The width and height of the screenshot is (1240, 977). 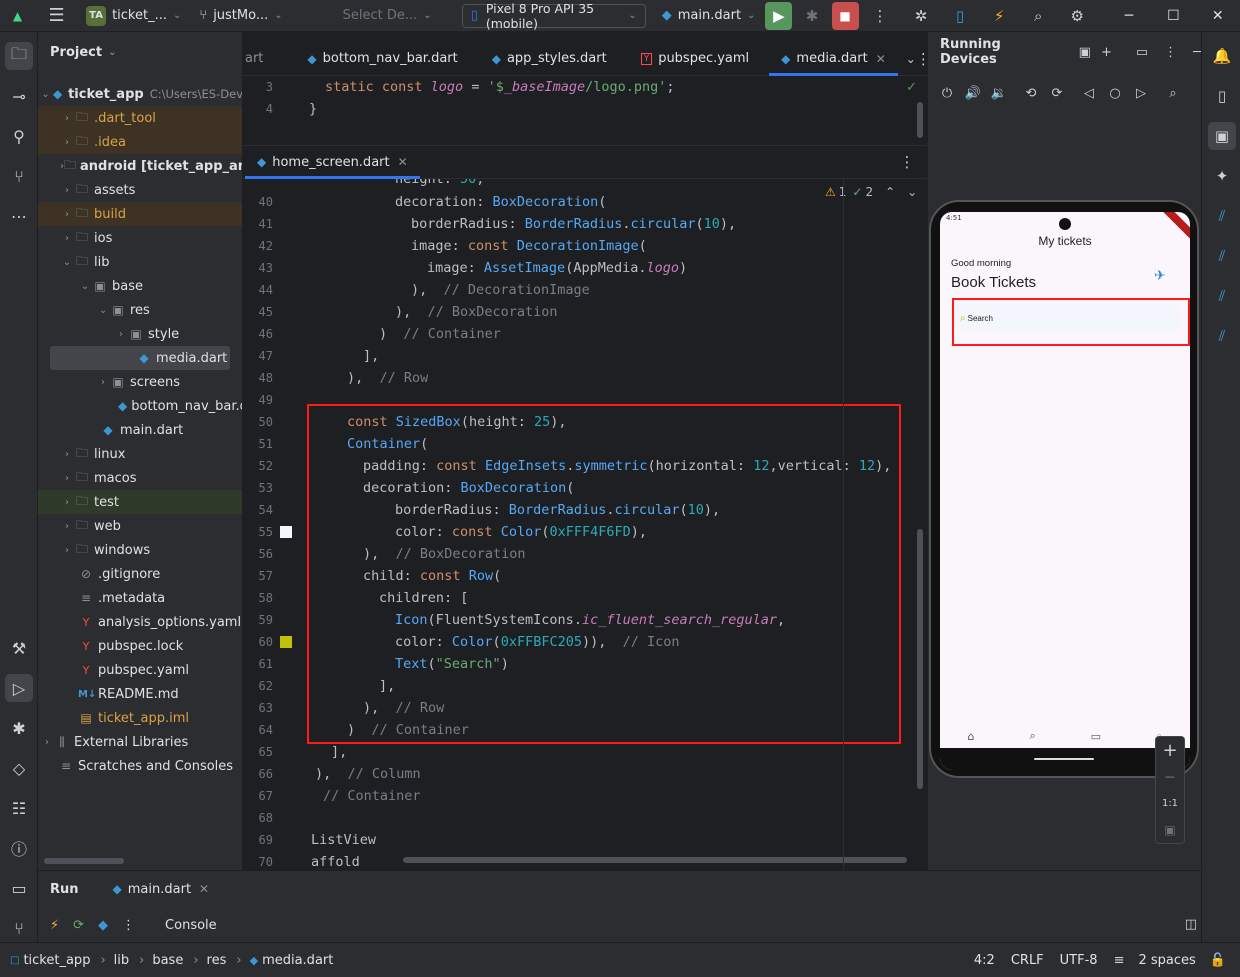 I want to click on nav-home-icon: ⌂, so click(x=970, y=736).